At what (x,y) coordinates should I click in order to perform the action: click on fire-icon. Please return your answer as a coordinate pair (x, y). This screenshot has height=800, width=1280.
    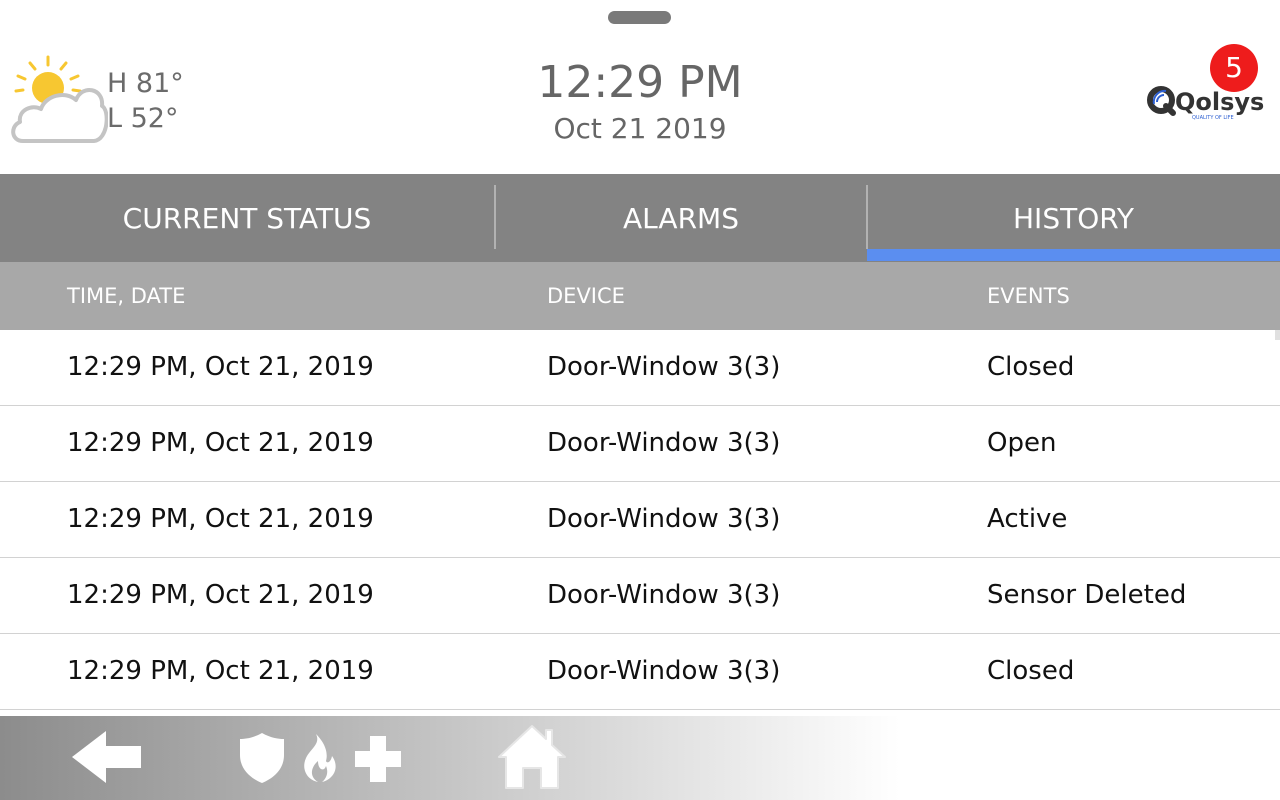
    Looking at the image, I should click on (318, 758).